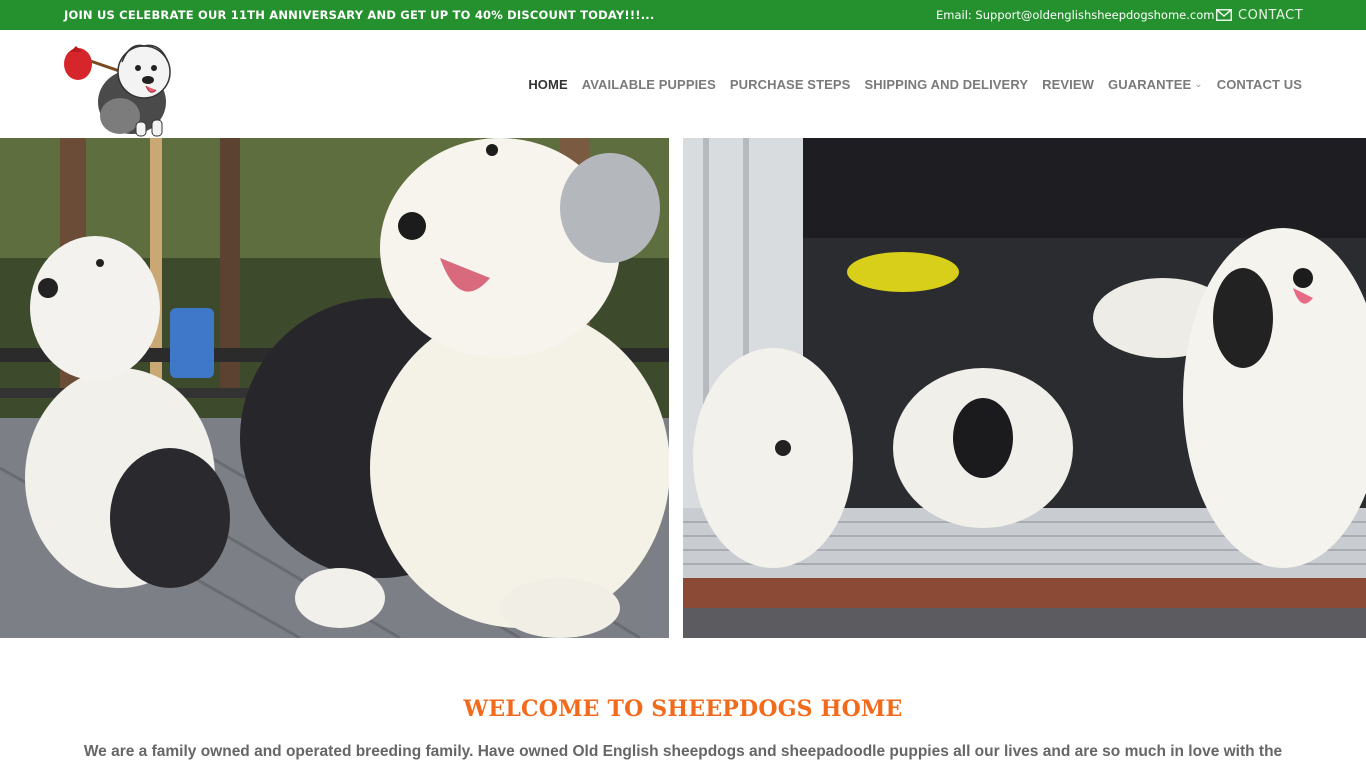  I want to click on nav-available-puppies-label: AVAILABLE PUPPIES, so click(648, 84).